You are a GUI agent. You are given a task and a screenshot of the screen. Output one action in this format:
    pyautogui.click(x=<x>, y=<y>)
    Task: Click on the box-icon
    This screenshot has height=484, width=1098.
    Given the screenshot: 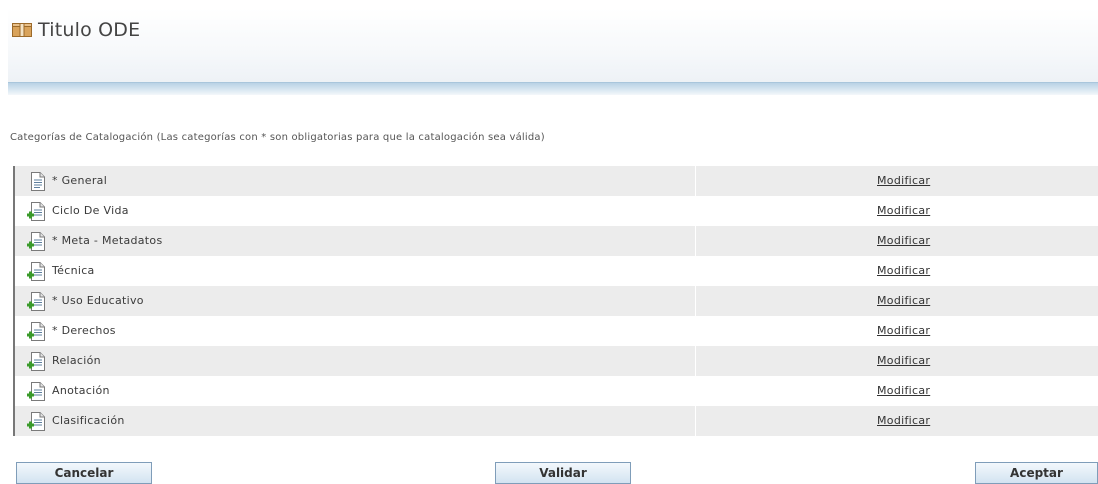 What is the action you would take?
    pyautogui.click(x=22, y=31)
    